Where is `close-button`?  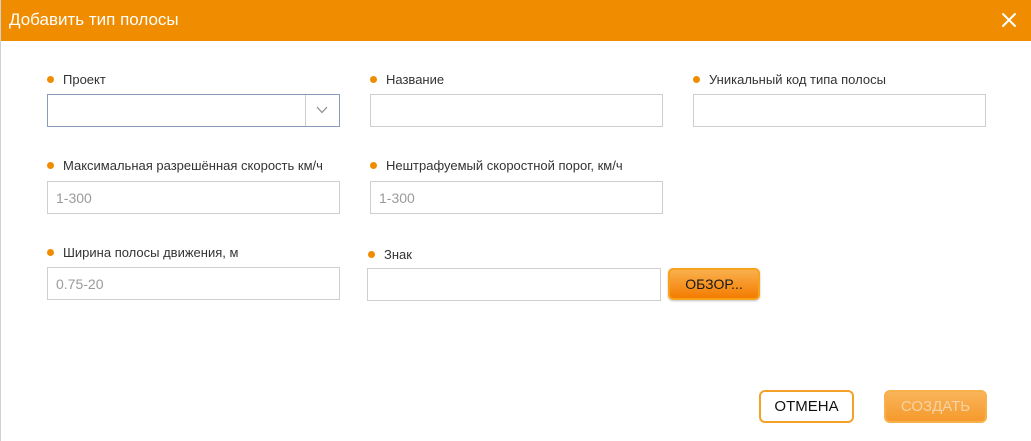
close-button is located at coordinates (1009, 20).